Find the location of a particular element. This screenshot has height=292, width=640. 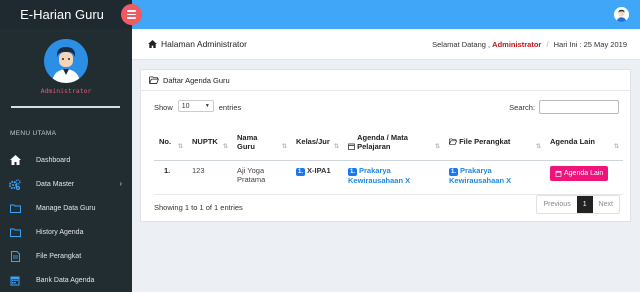

cell-agenda-lain: Agenda Lain is located at coordinates (584, 177).